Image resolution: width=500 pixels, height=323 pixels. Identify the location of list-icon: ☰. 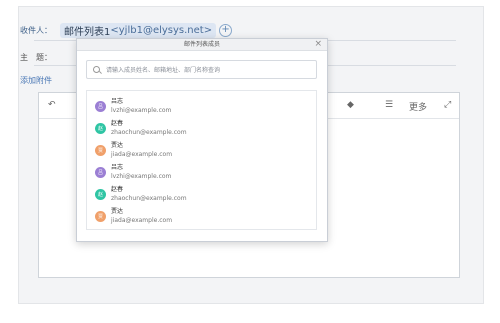
(389, 105).